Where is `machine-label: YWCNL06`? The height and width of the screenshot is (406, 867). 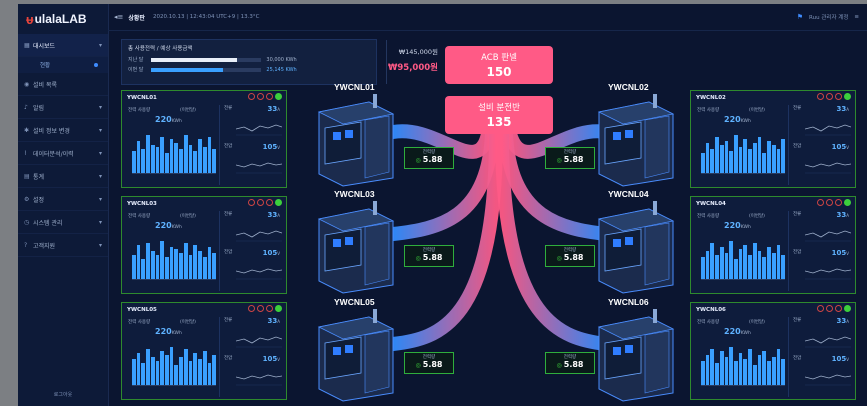
machine-label: YWCNL06 is located at coordinates (628, 302).